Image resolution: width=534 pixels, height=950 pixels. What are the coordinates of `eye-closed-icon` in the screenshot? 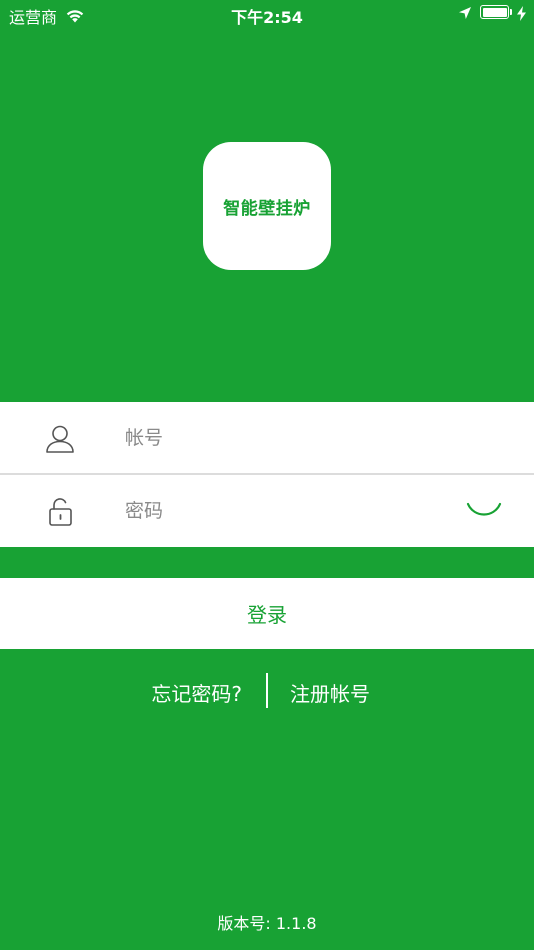 It's located at (484, 511).